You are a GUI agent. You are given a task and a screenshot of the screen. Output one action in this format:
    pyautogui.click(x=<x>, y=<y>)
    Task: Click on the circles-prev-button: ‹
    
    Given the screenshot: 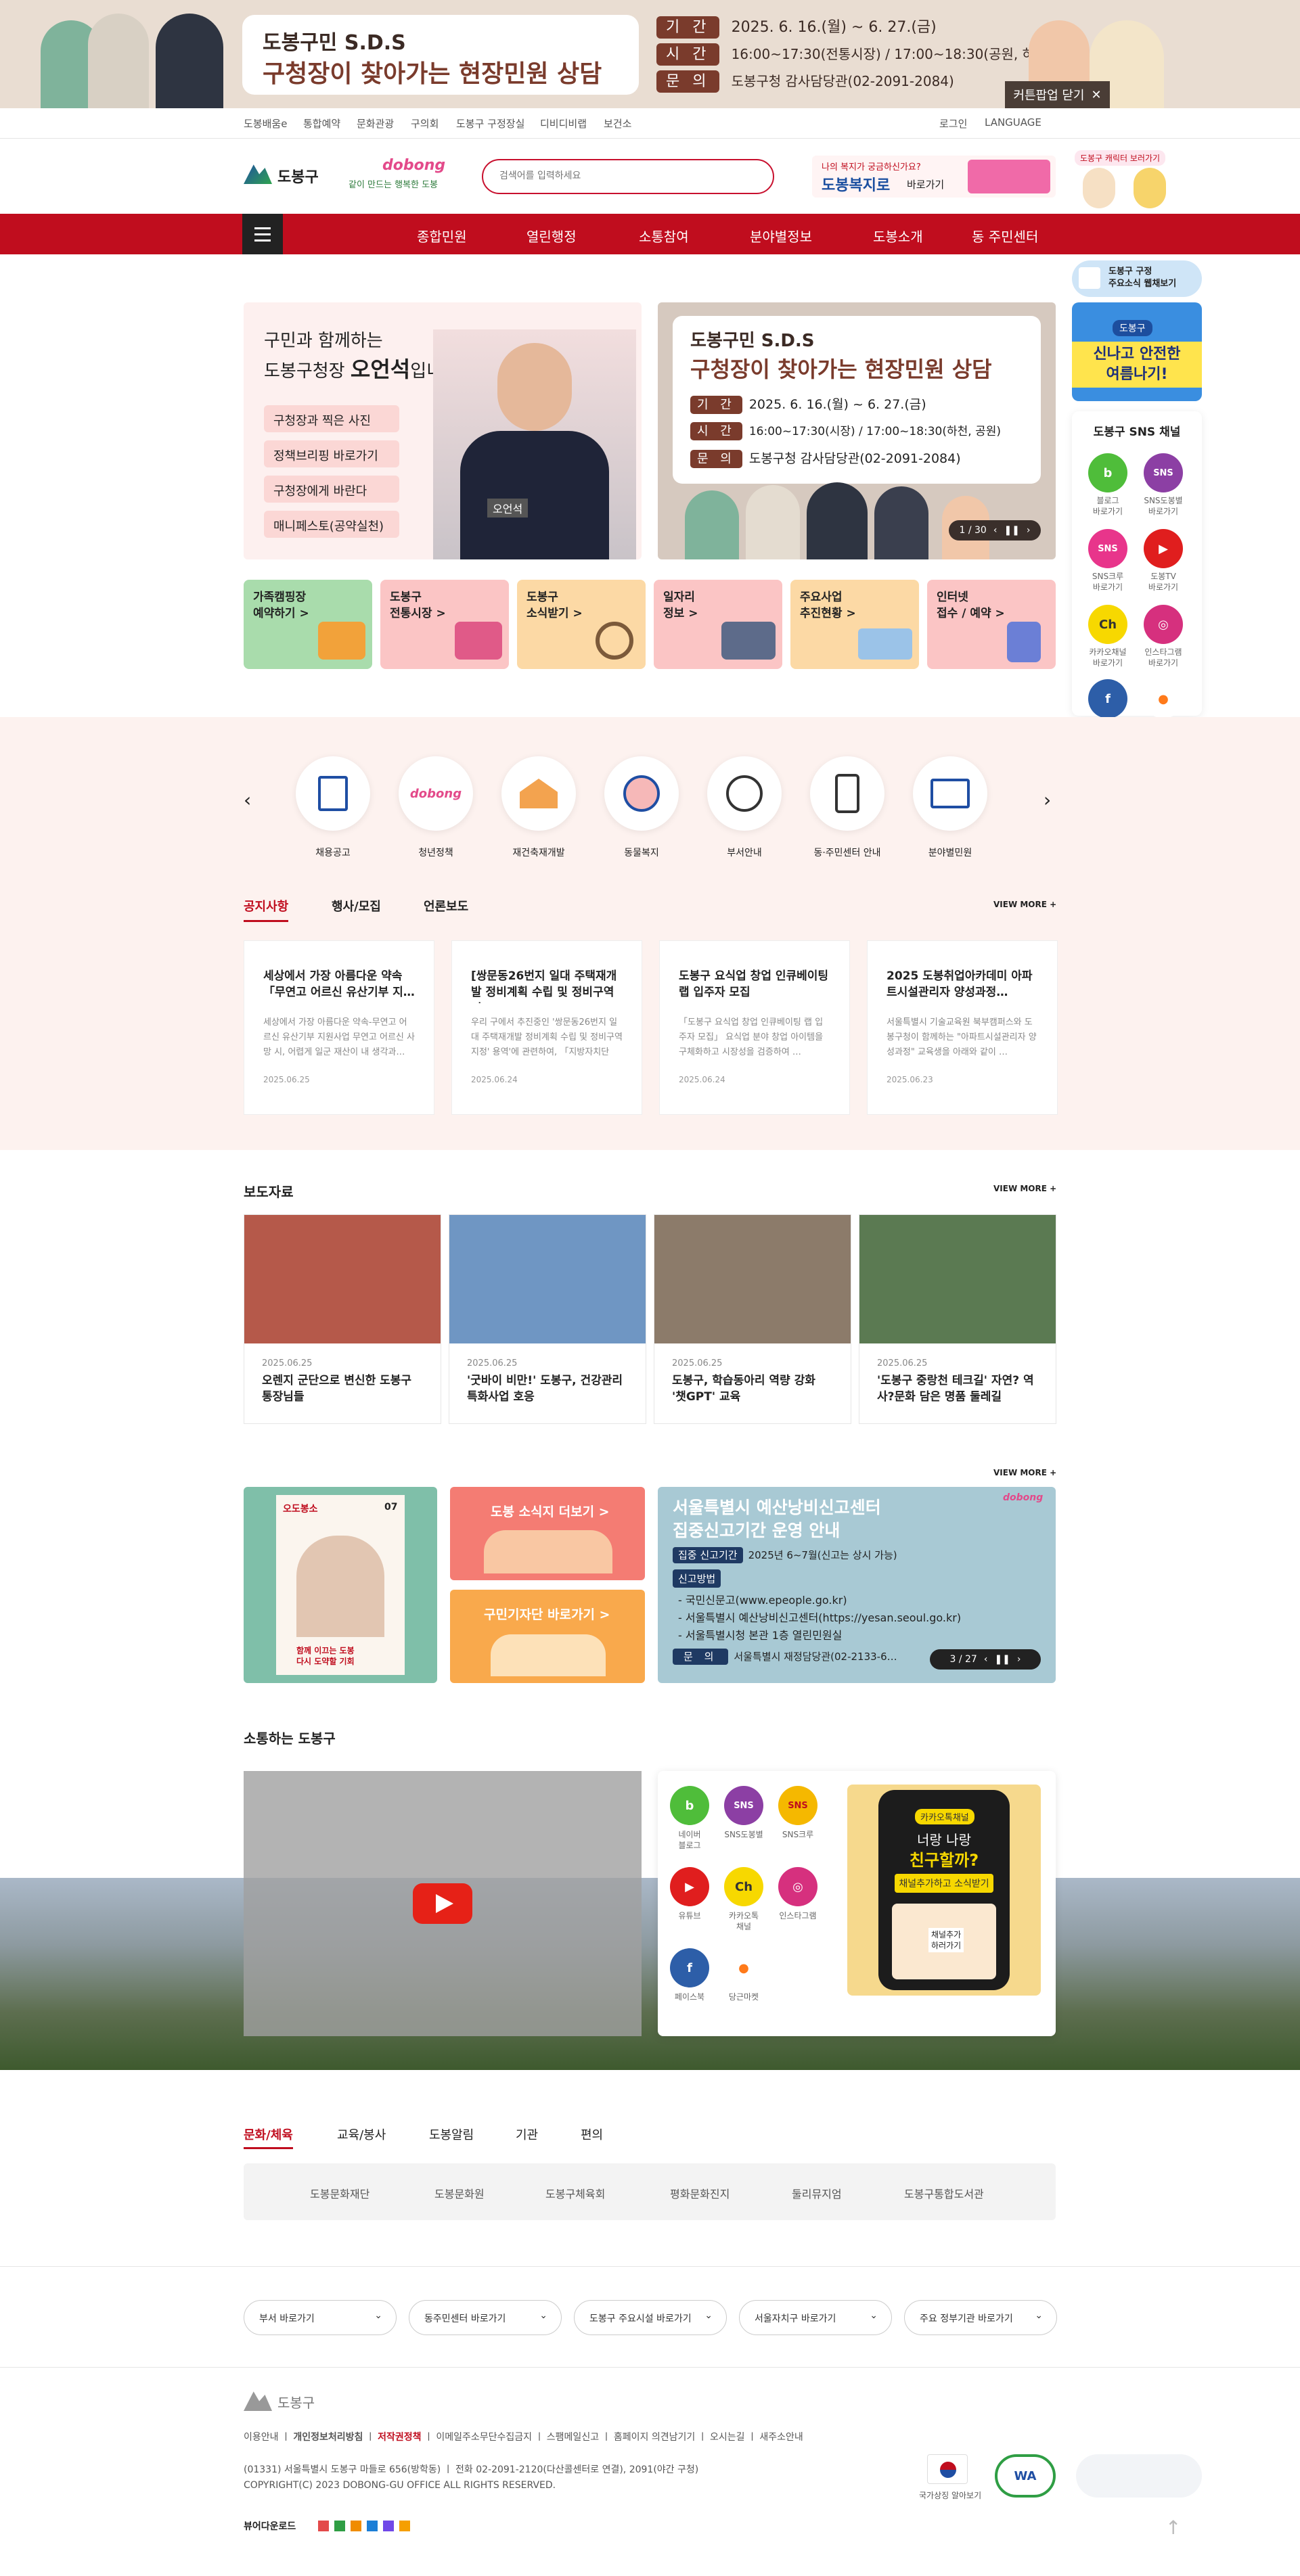 What is the action you would take?
    pyautogui.click(x=247, y=800)
    